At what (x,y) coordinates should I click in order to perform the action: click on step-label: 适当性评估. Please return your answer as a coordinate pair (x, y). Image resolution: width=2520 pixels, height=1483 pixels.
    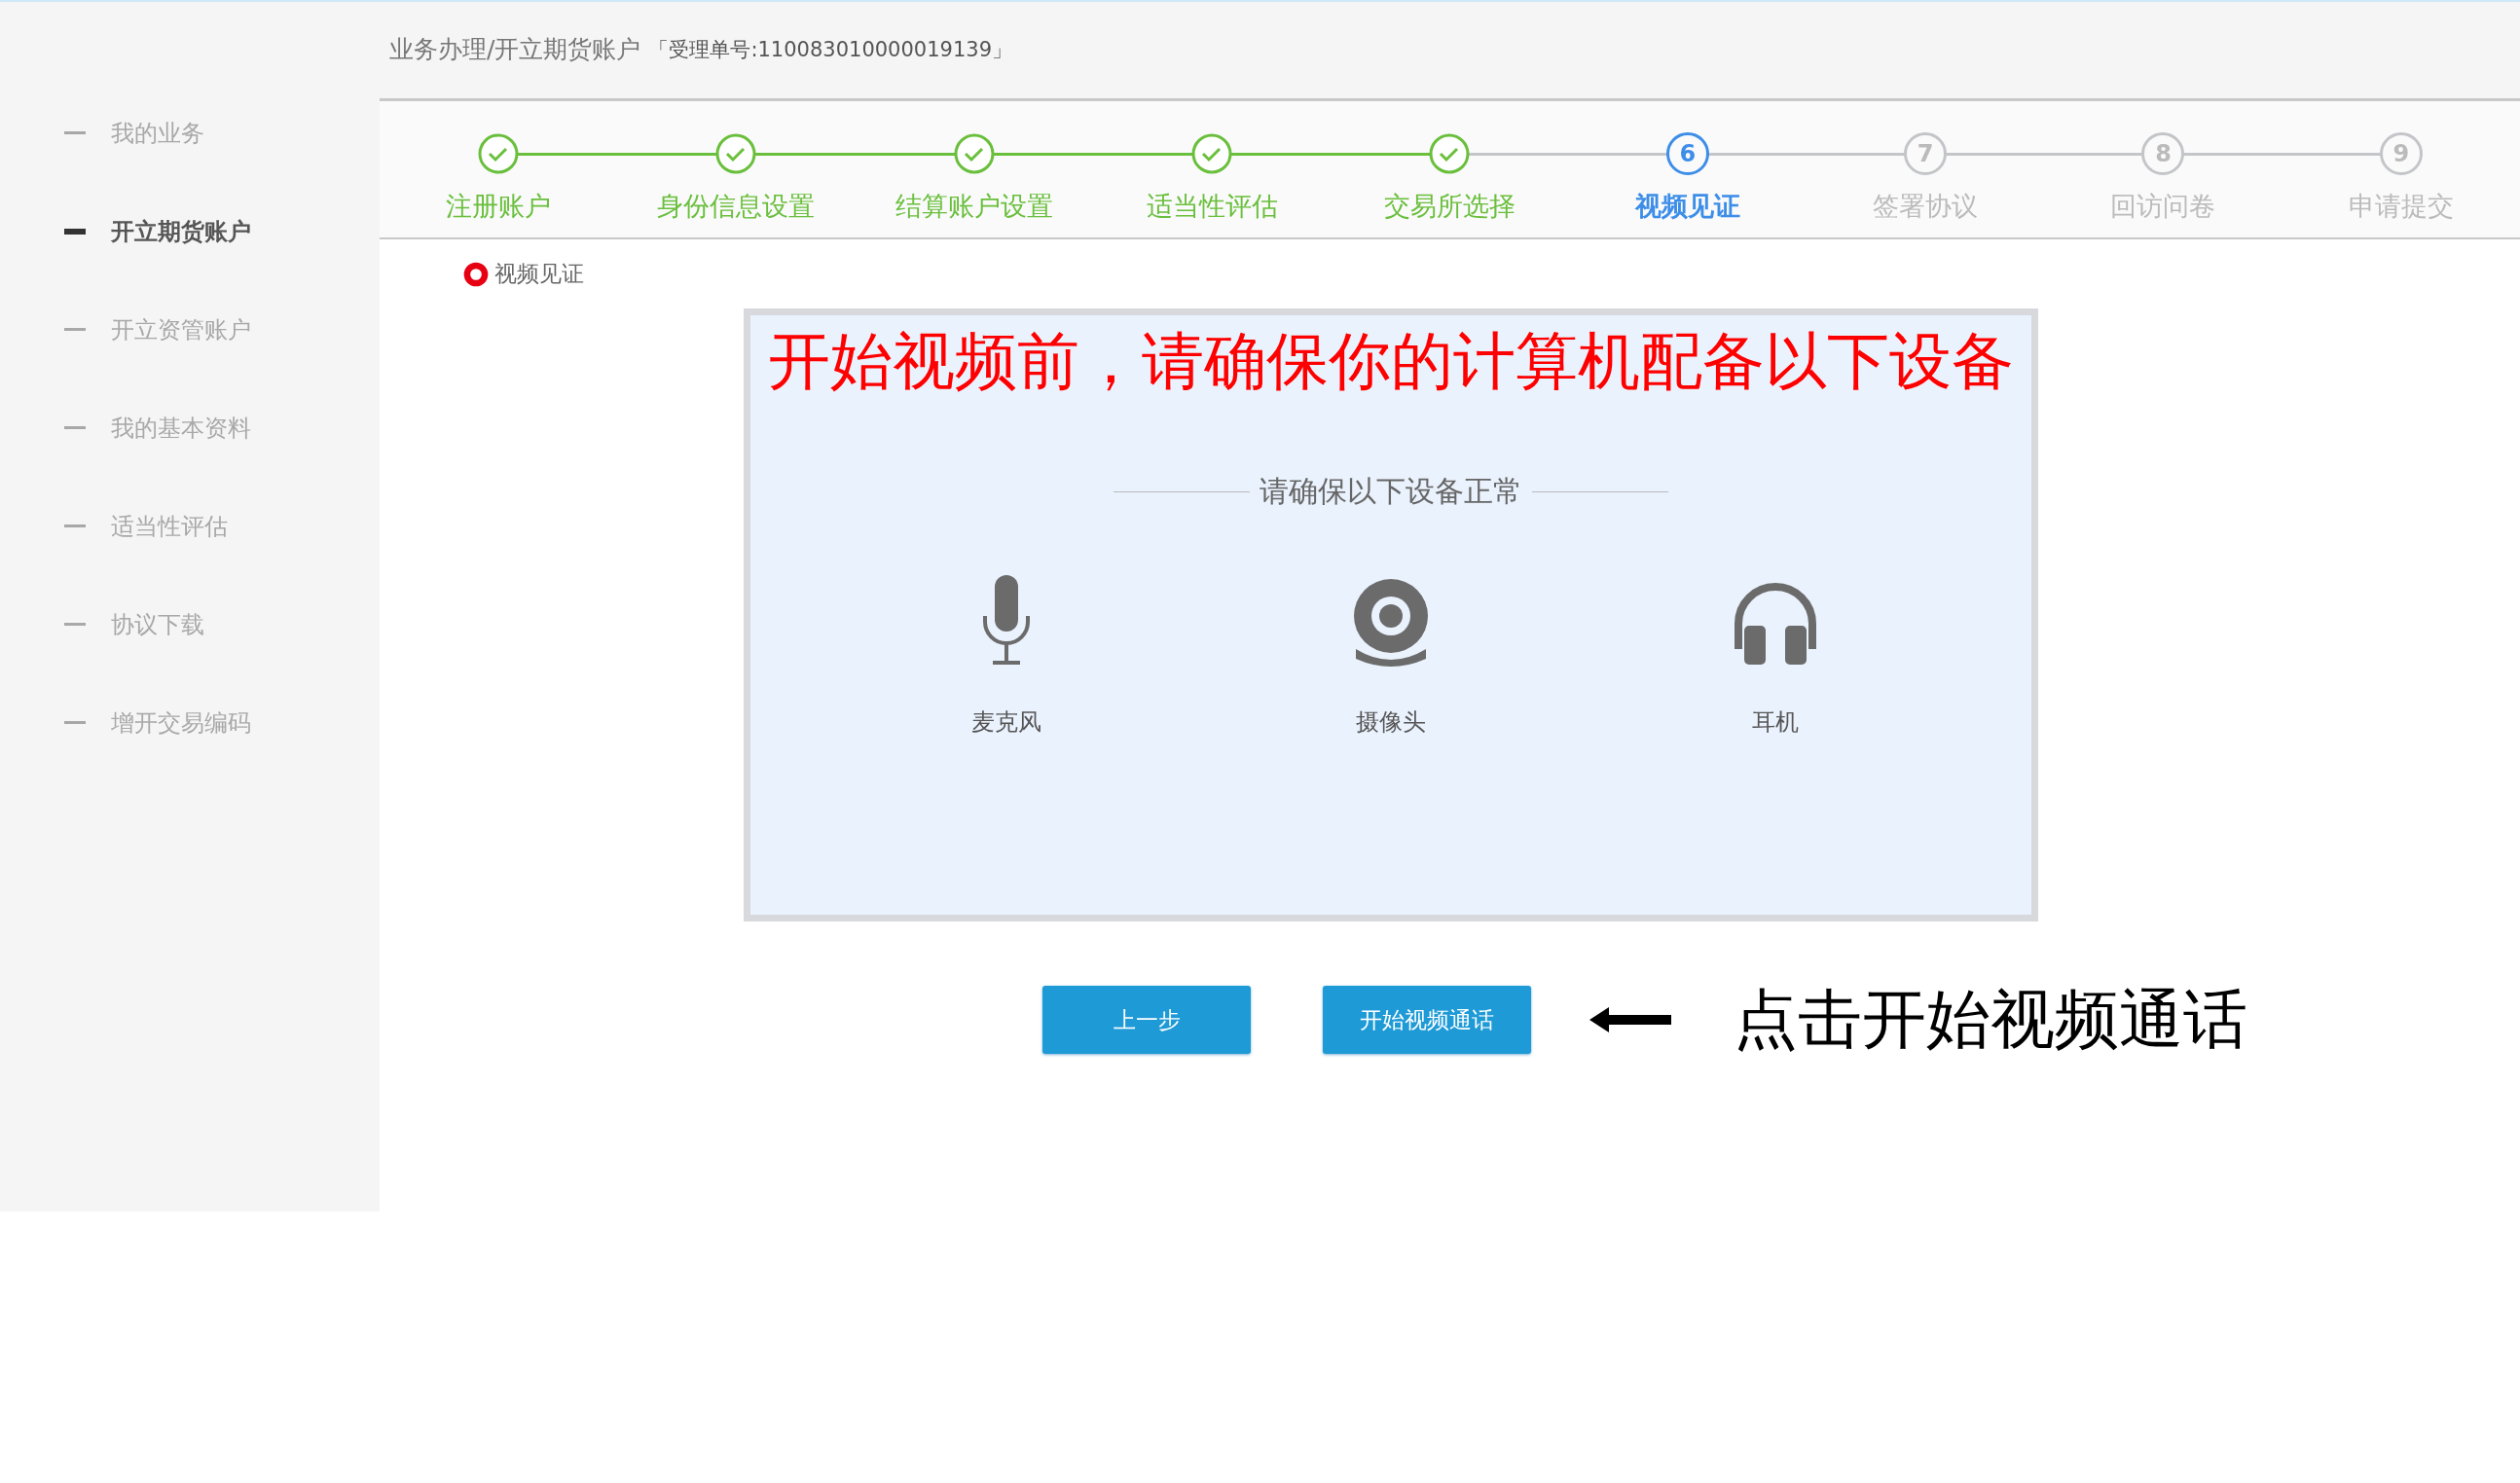
    Looking at the image, I should click on (1212, 207).